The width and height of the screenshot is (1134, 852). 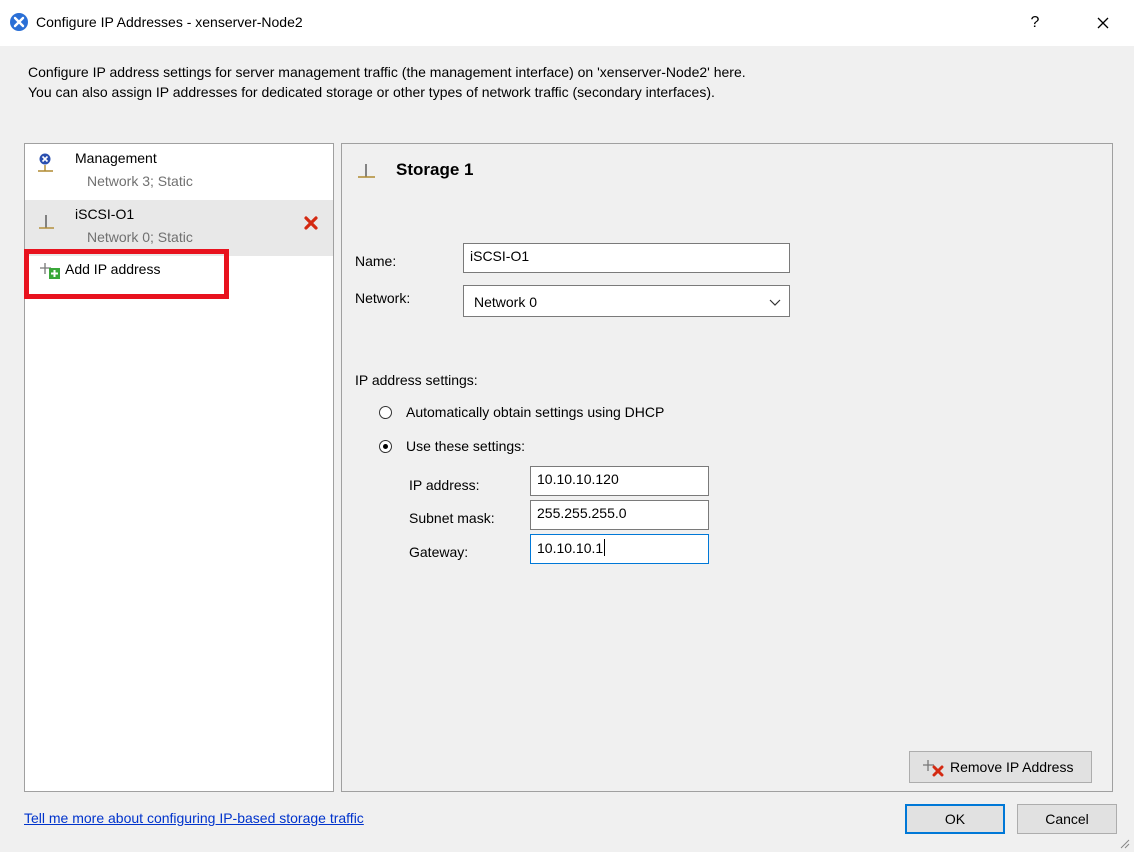 What do you see at coordinates (619, 515) in the screenshot?
I see `subnet-mask-input: 255.255.255.0` at bounding box center [619, 515].